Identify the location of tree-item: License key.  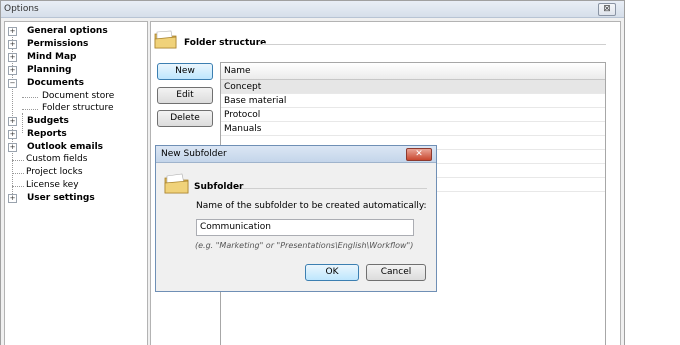
(52, 185).